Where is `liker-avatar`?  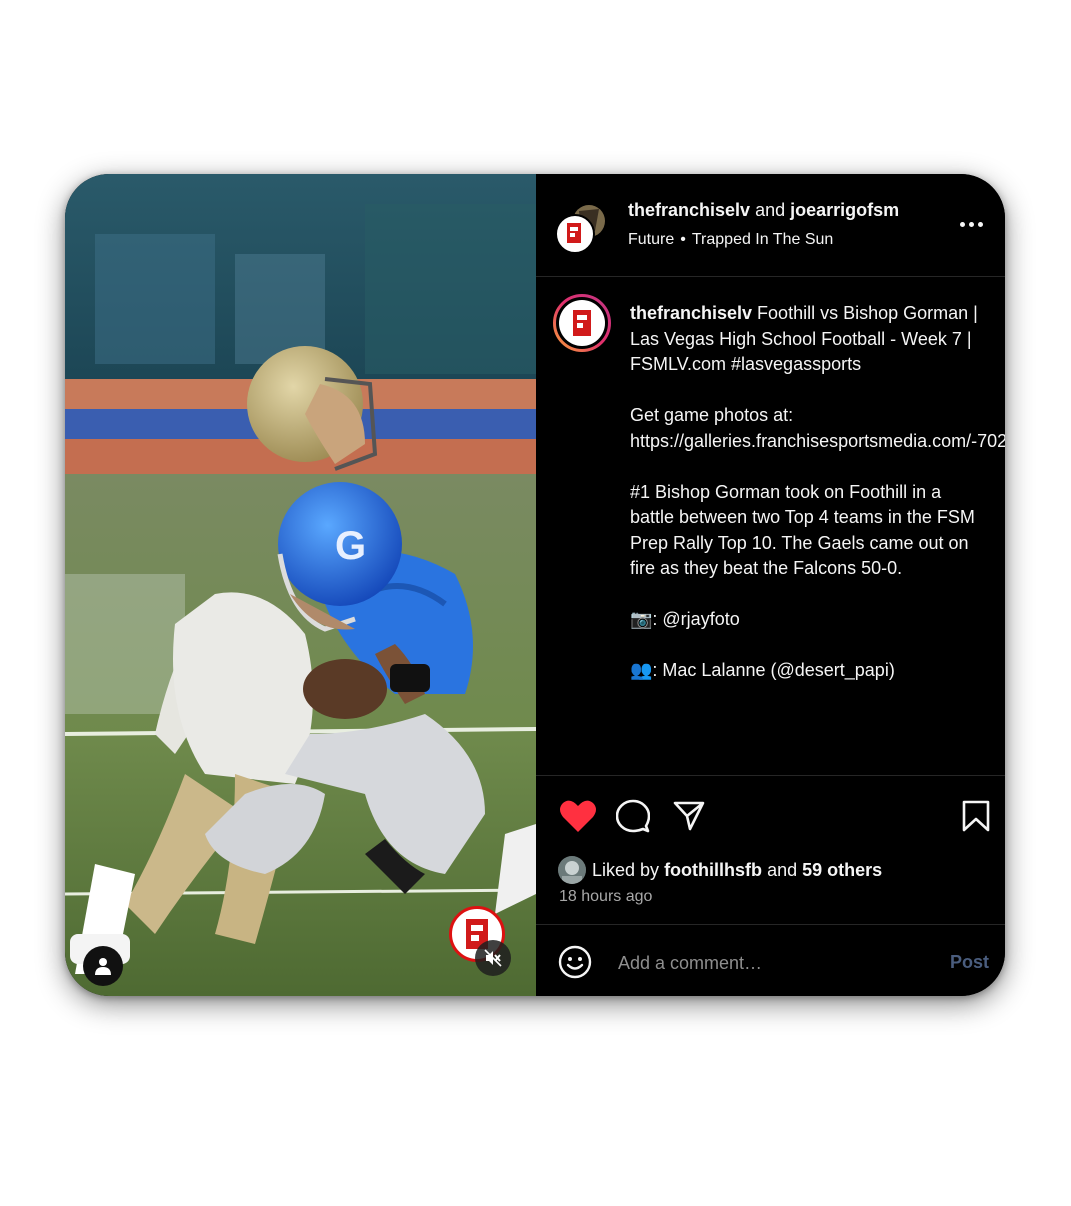
liker-avatar is located at coordinates (572, 870).